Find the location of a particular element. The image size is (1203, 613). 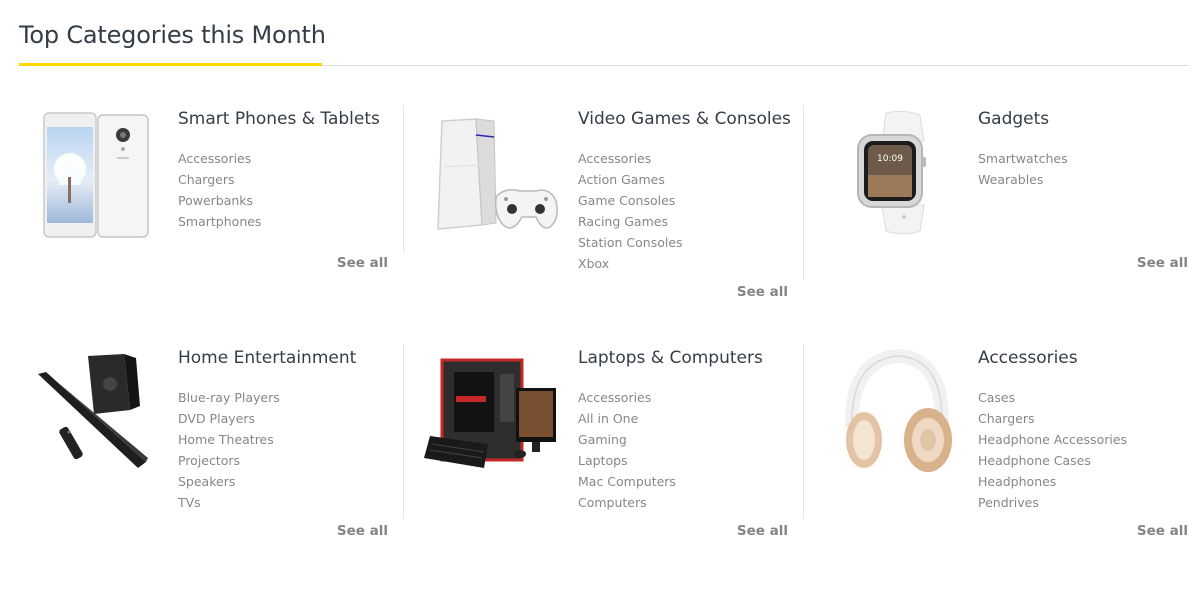

game-console-image is located at coordinates (497, 174).